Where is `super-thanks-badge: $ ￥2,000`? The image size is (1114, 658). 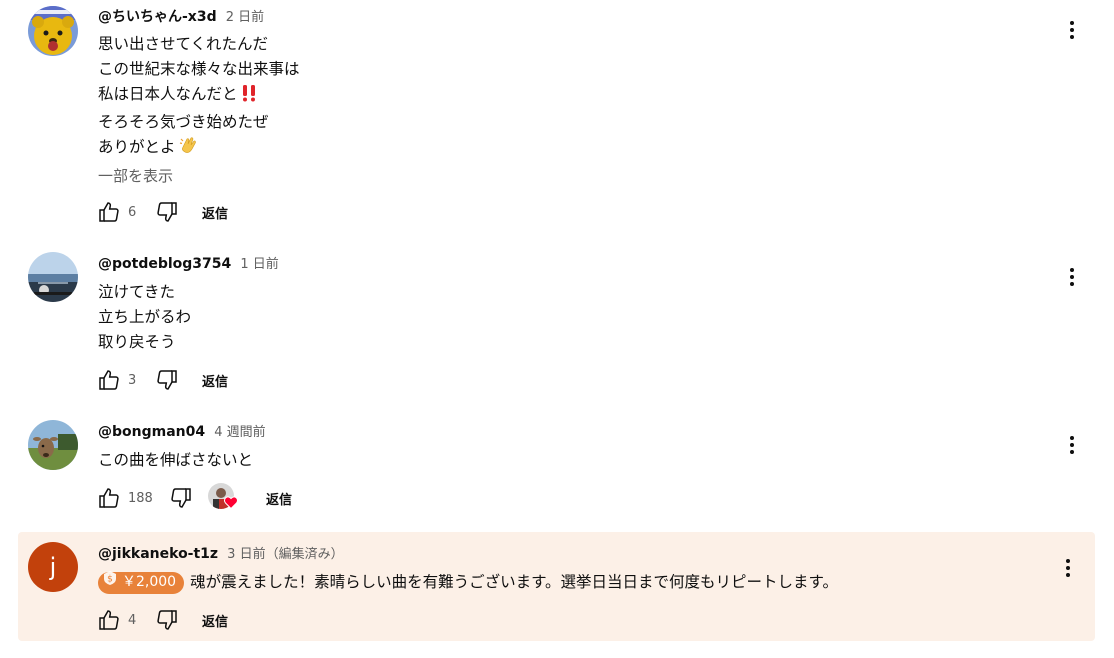 super-thanks-badge: $ ￥2,000 is located at coordinates (141, 582).